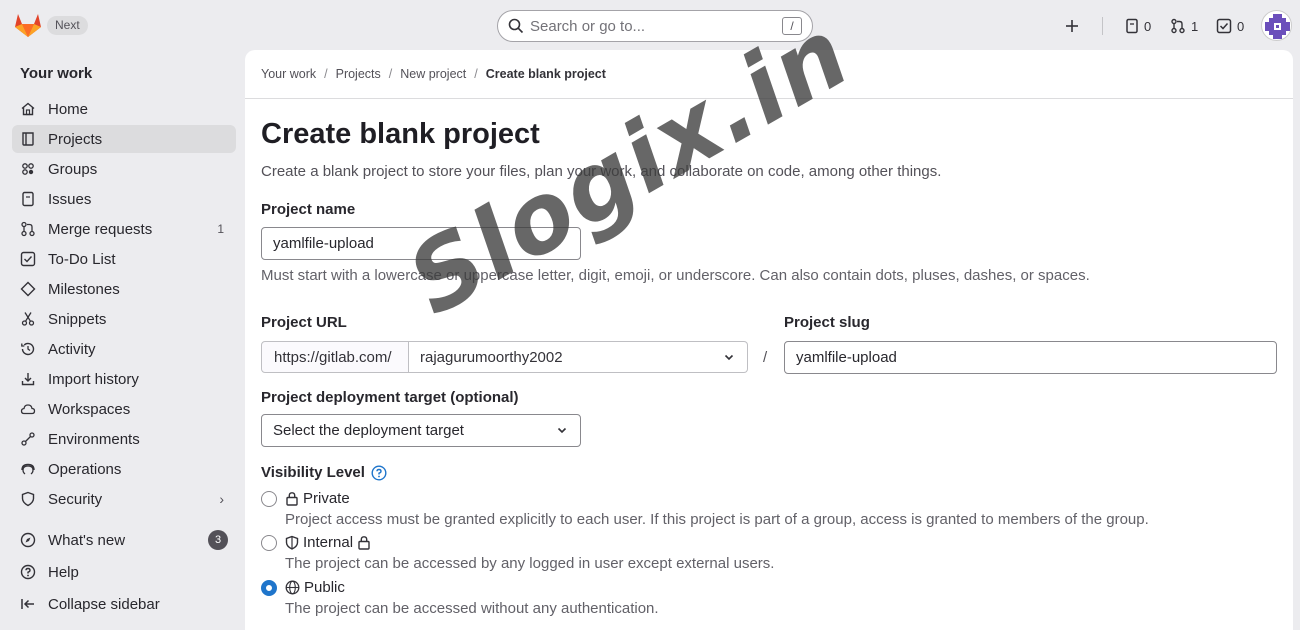 The width and height of the screenshot is (1300, 630). I want to click on sidebar-item-label: Groups, so click(73, 169).